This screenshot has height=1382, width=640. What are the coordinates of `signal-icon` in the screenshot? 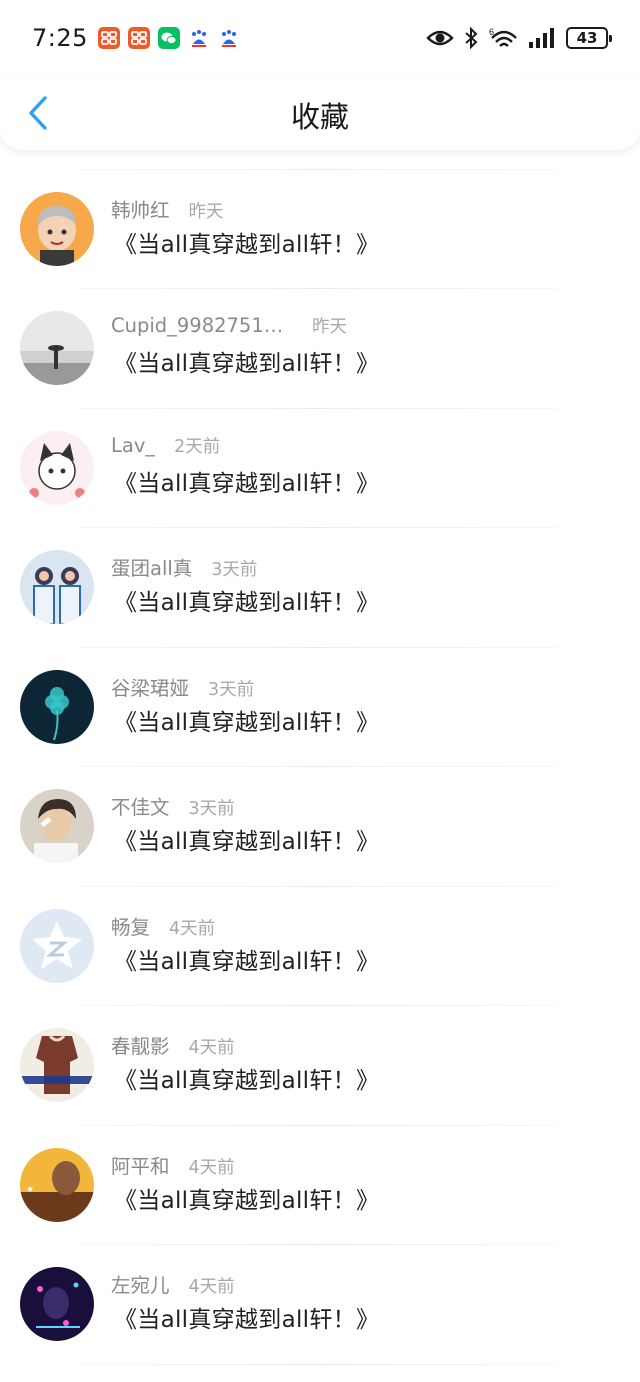 It's located at (541, 38).